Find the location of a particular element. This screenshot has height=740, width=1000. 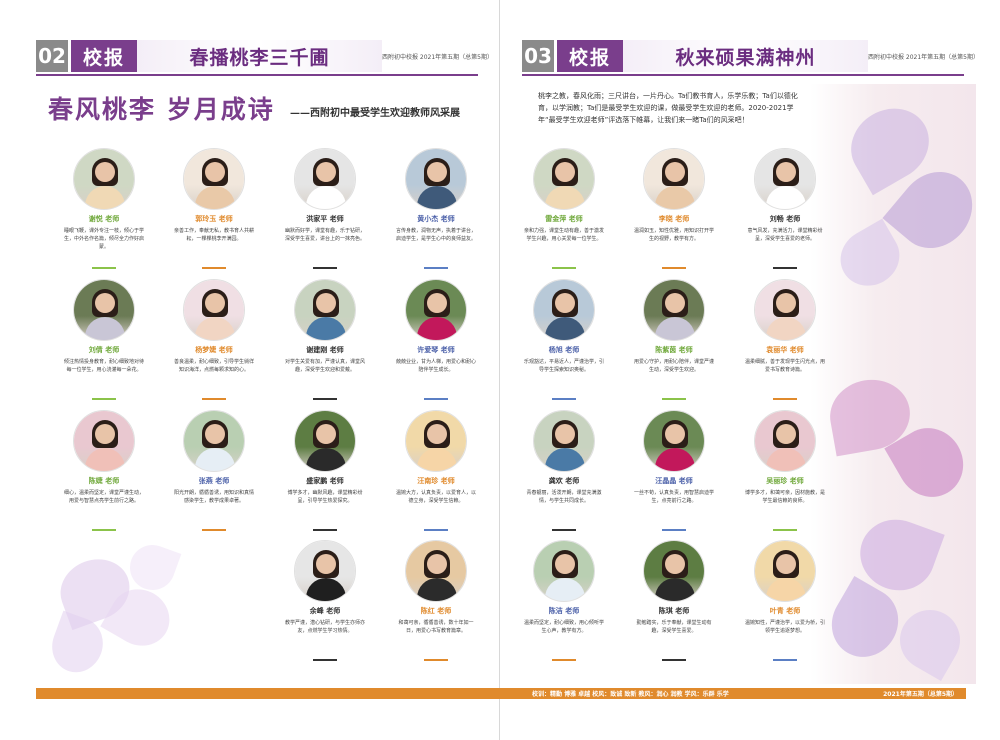

teacher-description: 善良温柔，耐心细致，引导学生徜徉知识海洋，点燃每颗求知的心。 is located at coordinates (213, 366).